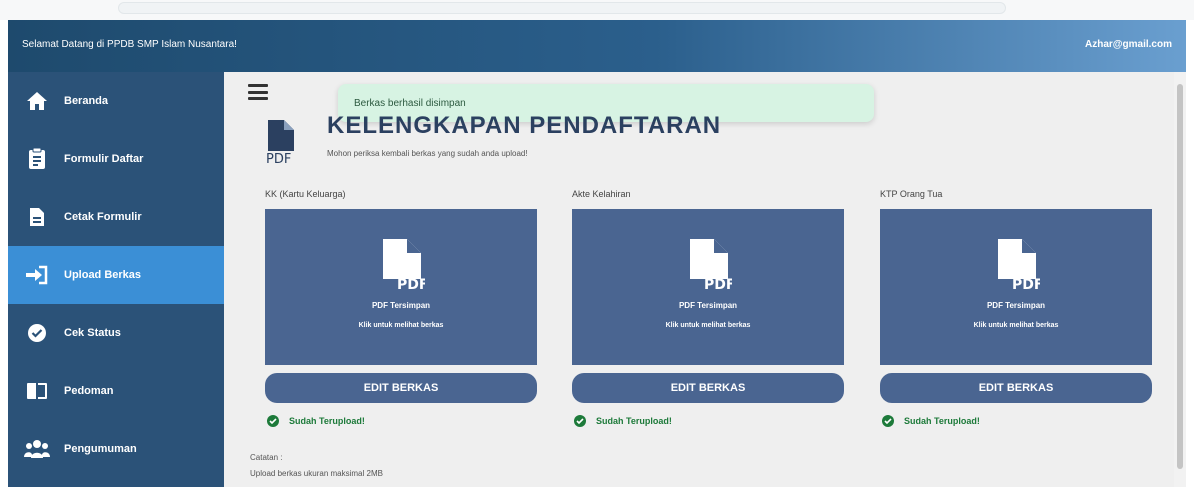  What do you see at coordinates (116, 391) in the screenshot?
I see `sidebar-item-pedoman: Pedoman` at bounding box center [116, 391].